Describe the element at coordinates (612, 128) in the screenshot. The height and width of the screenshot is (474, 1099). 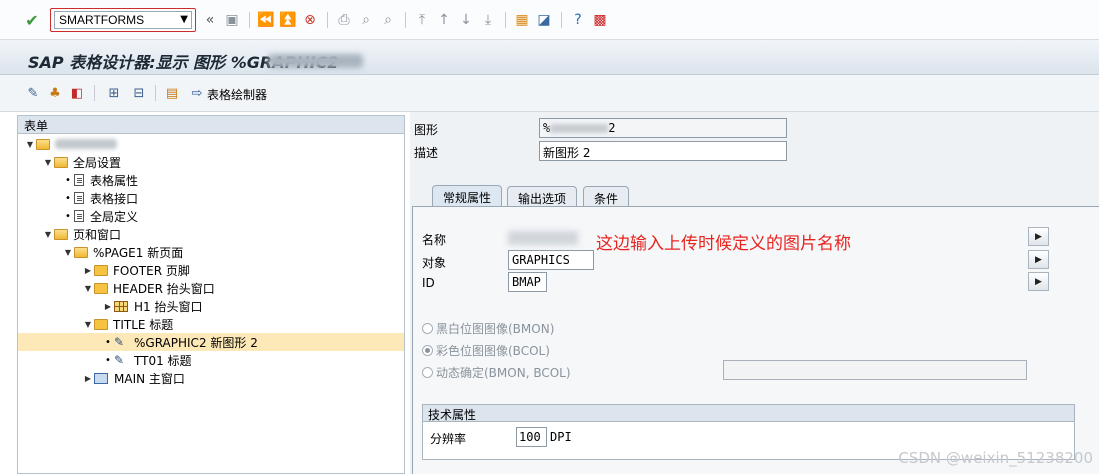
I see `graphic-name-suffix: 2` at that location.